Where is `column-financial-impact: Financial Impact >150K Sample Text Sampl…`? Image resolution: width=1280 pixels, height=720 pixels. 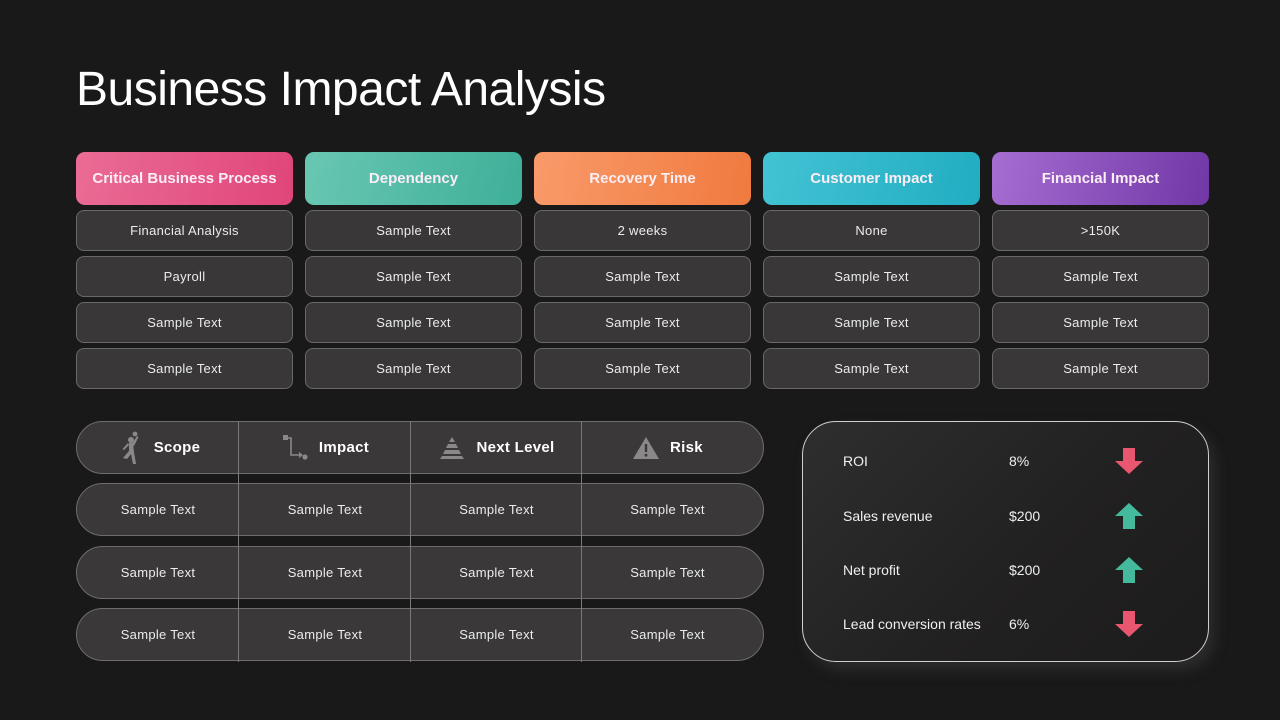 column-financial-impact: Financial Impact >150K Sample Text Sampl… is located at coordinates (1100, 270).